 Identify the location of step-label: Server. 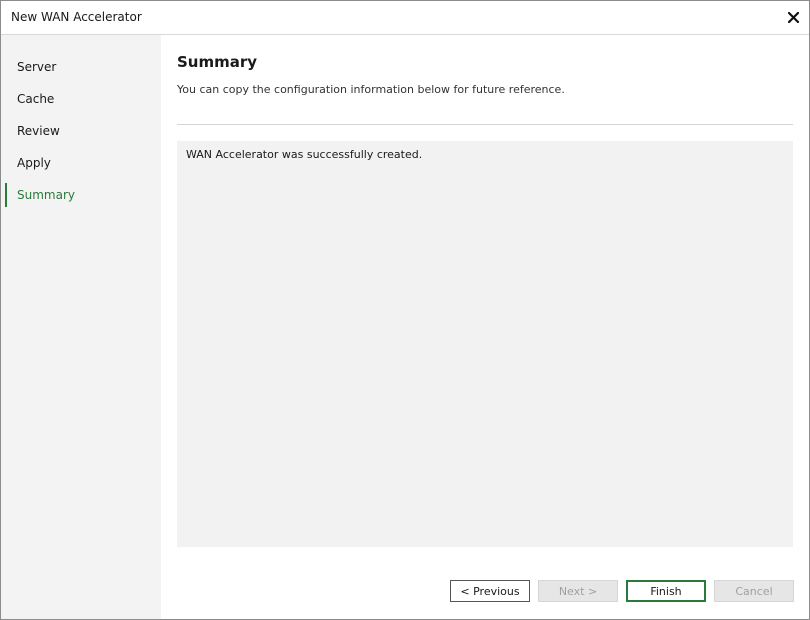
(37, 67).